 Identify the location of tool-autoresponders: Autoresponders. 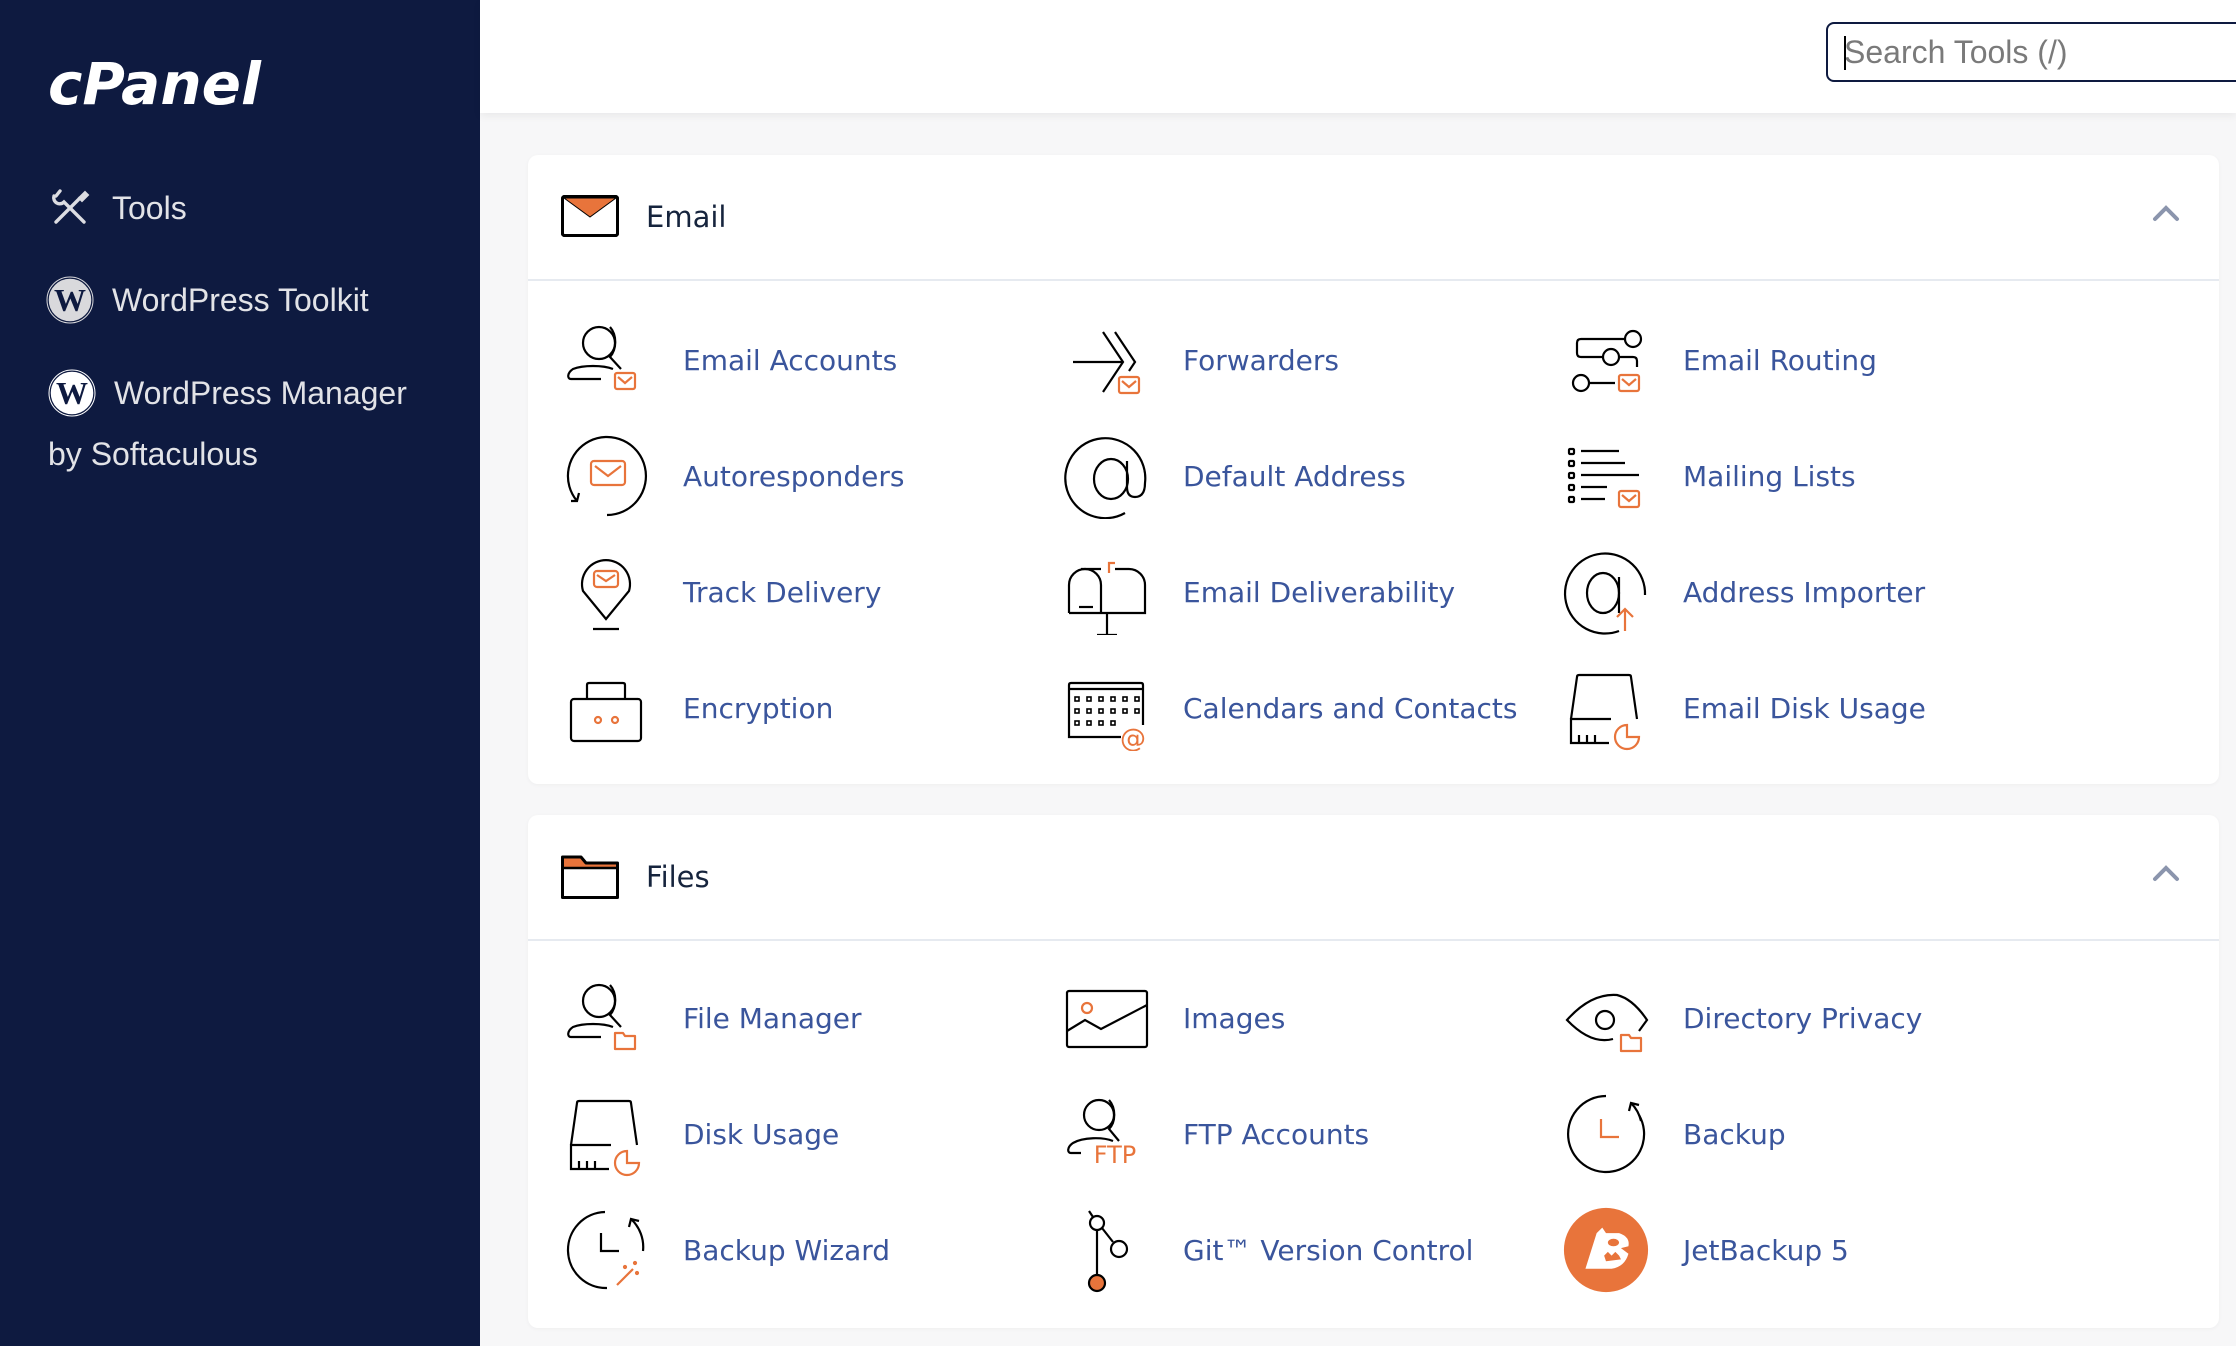
(733, 476).